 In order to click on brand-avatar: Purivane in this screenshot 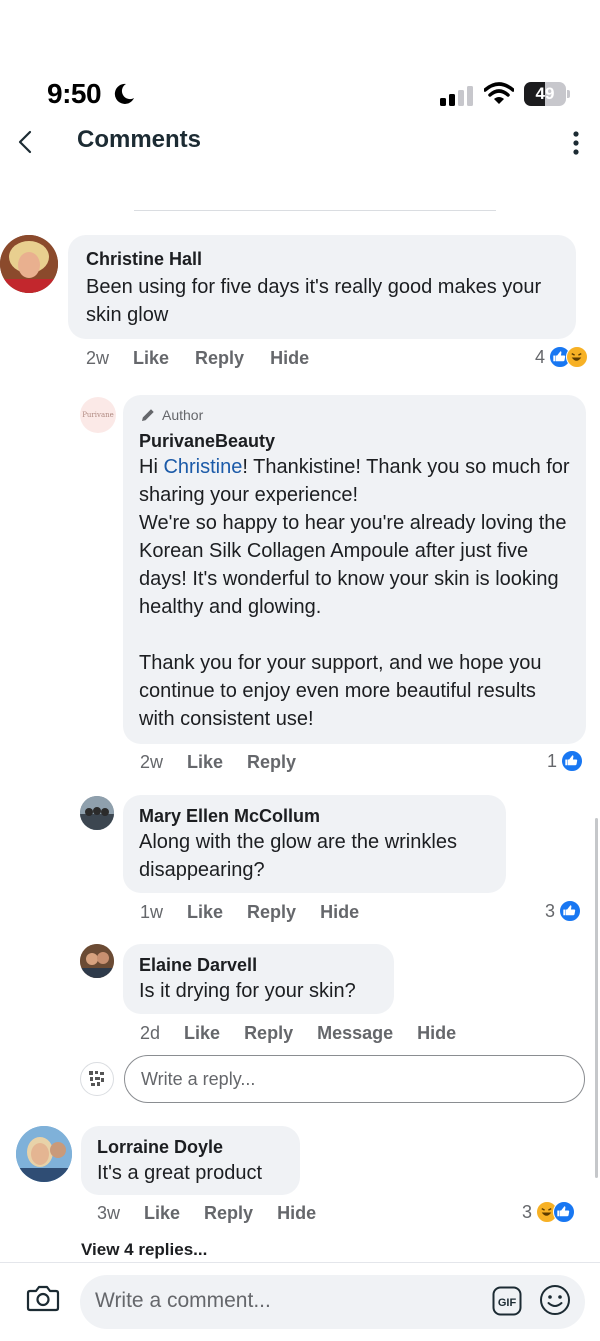, I will do `click(98, 415)`.